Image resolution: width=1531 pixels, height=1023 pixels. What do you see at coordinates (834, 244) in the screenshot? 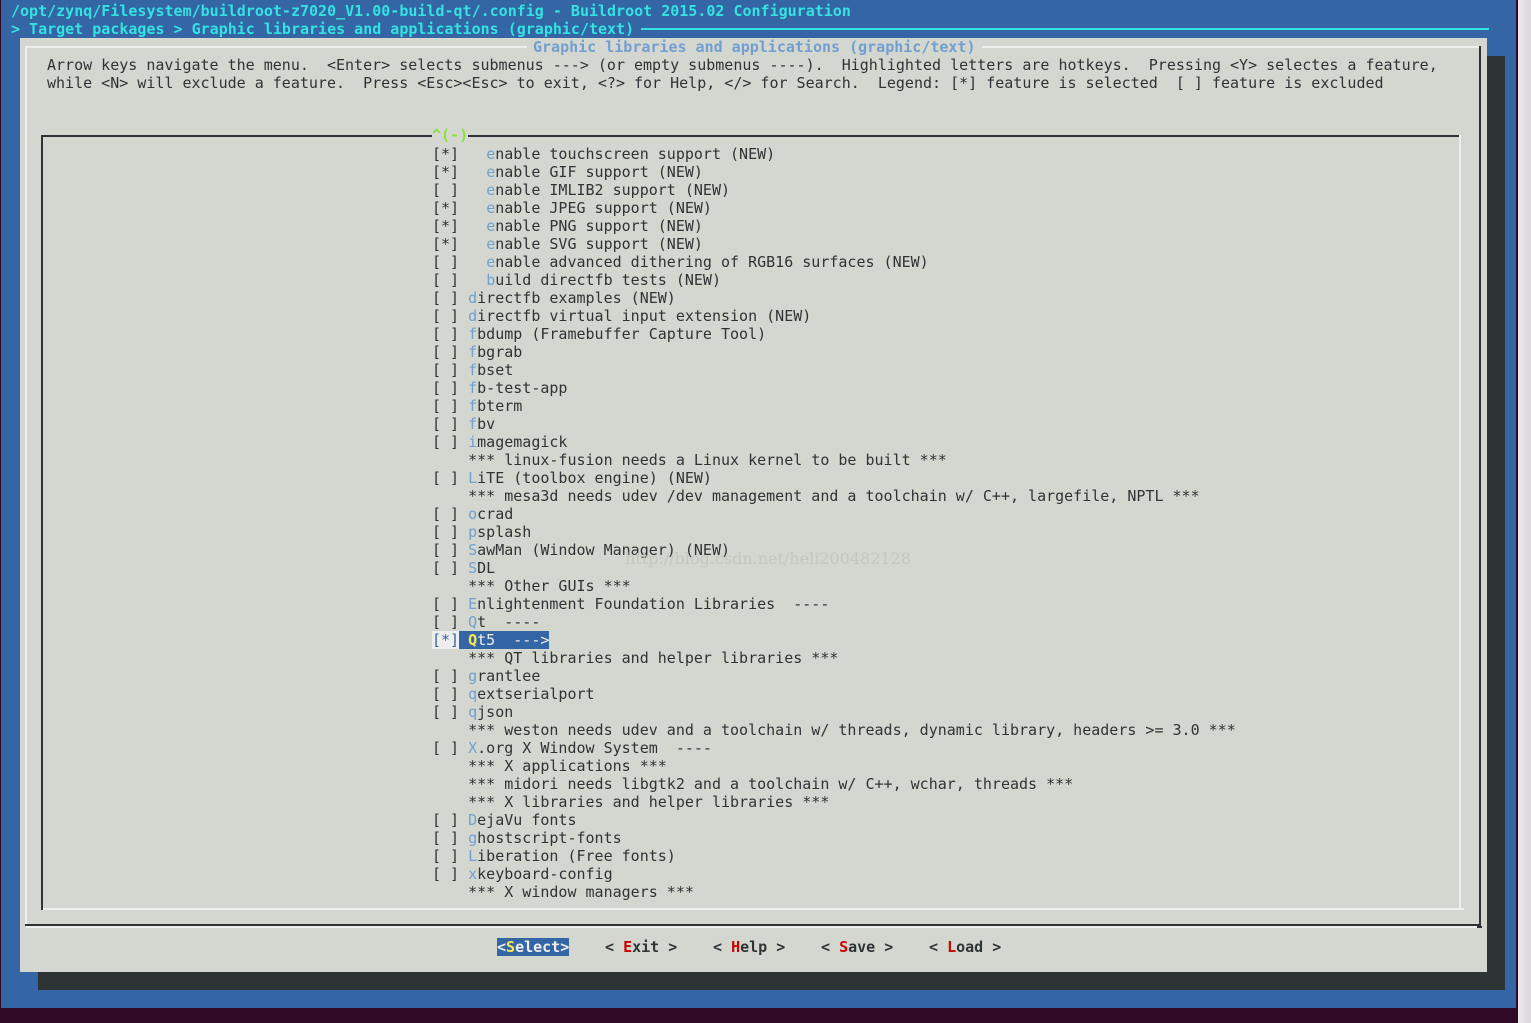
I see `menu-item: [*] enable SVG support (NEW)` at bounding box center [834, 244].